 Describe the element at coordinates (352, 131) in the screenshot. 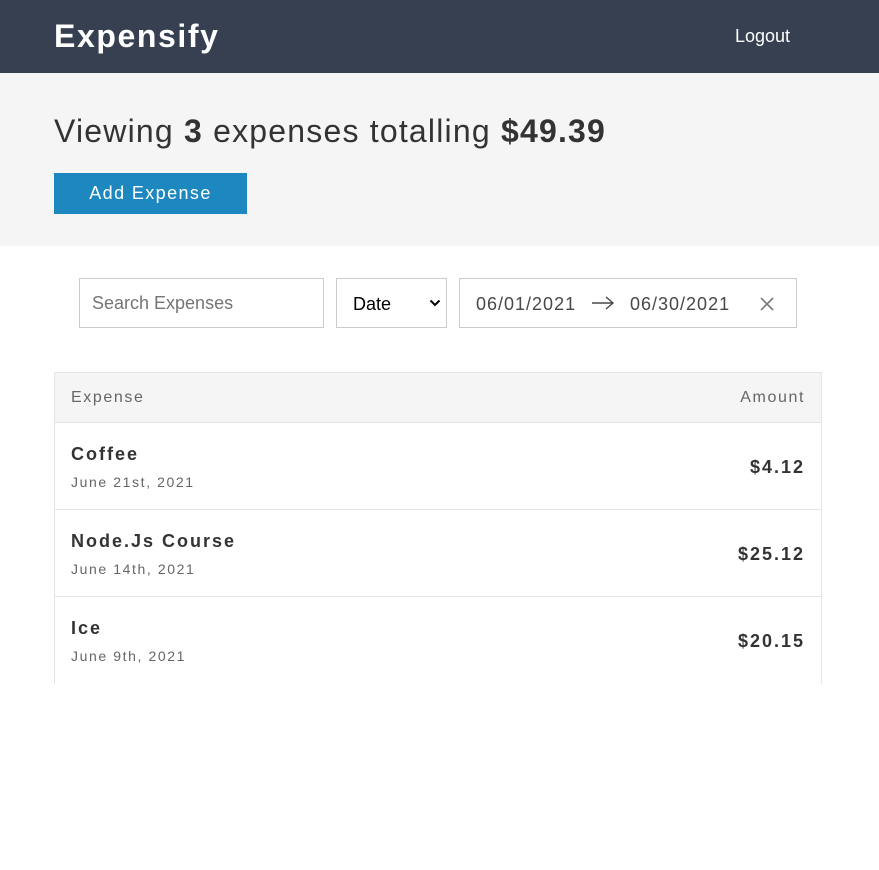

I see `summary-middle: expenses totalling` at that location.